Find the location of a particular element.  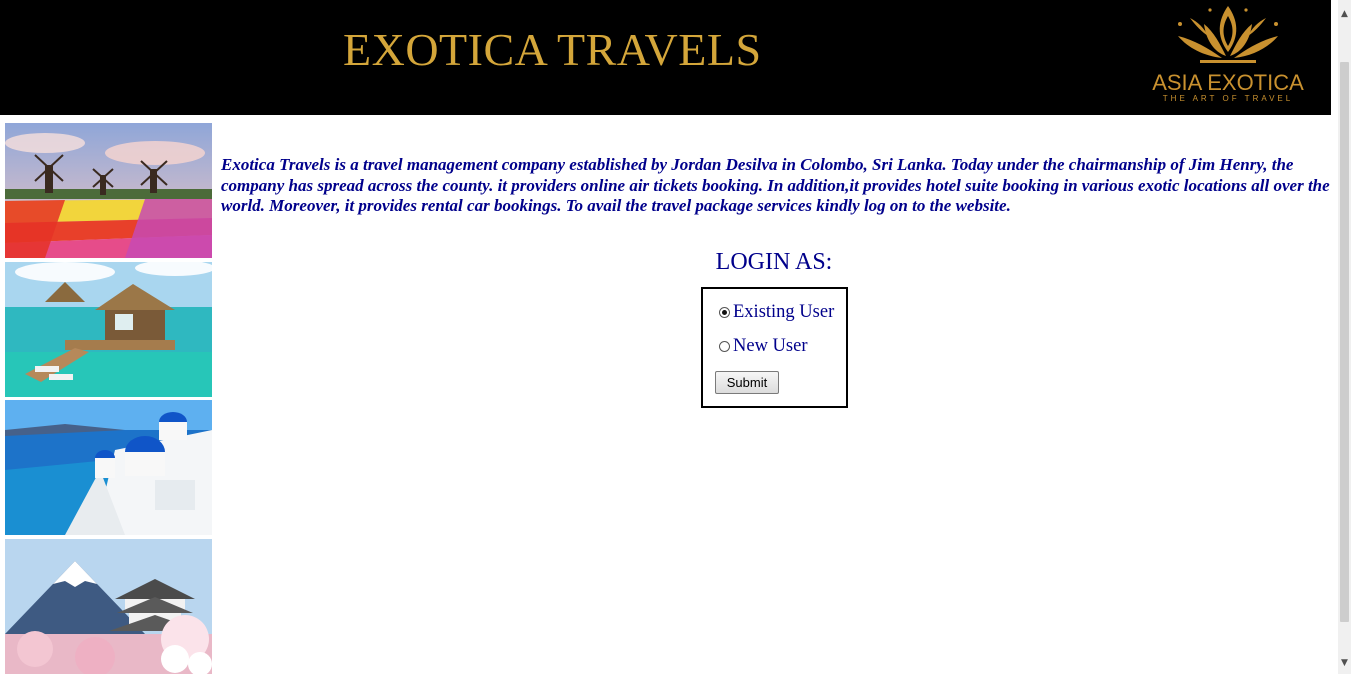

new-user-option: New User is located at coordinates (763, 346).